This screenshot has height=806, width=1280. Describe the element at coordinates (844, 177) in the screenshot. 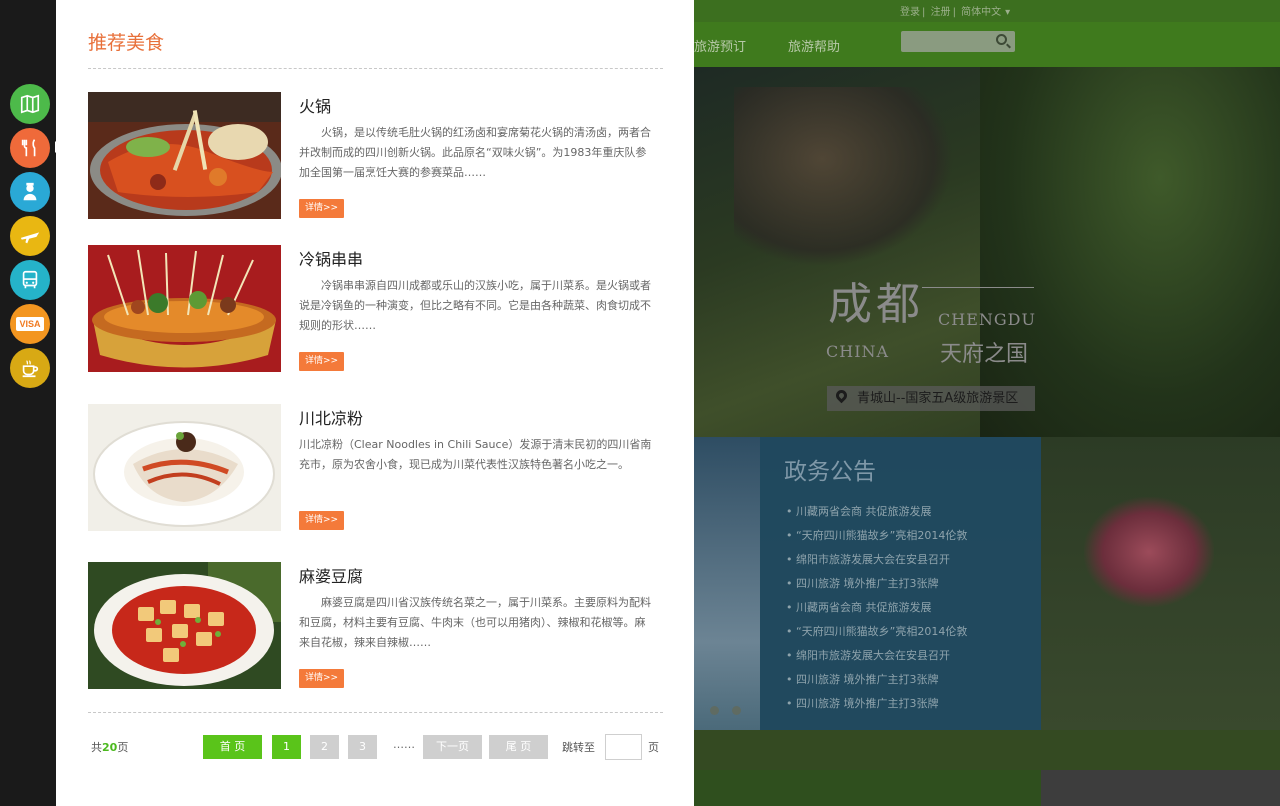

I see `temple-roof-image` at that location.